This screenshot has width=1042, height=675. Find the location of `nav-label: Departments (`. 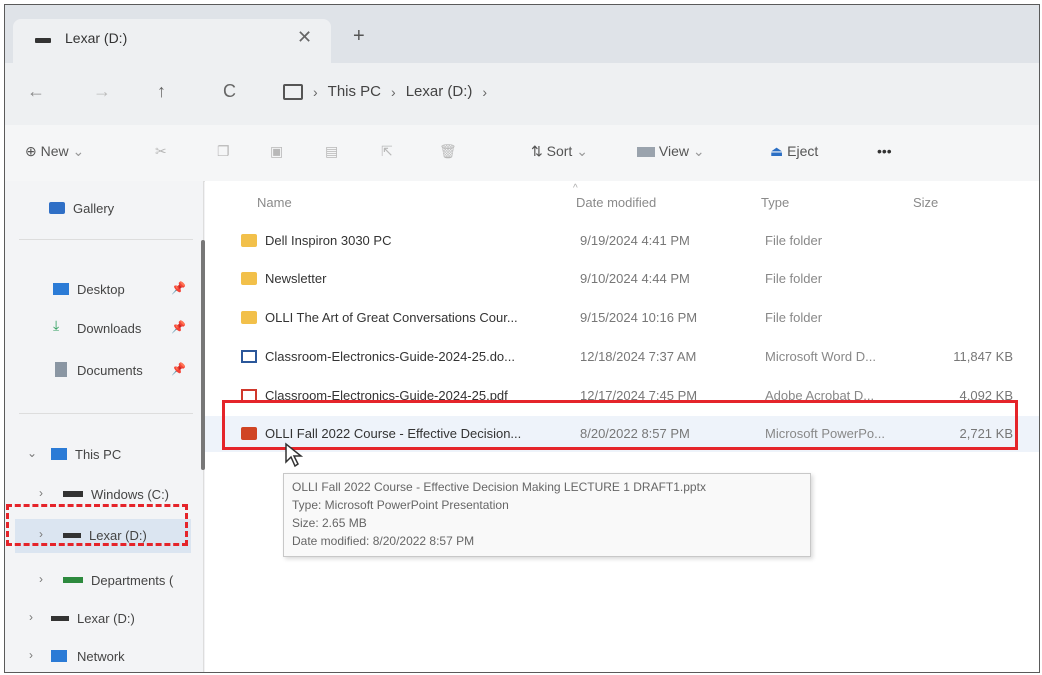

nav-label: Departments ( is located at coordinates (132, 580).